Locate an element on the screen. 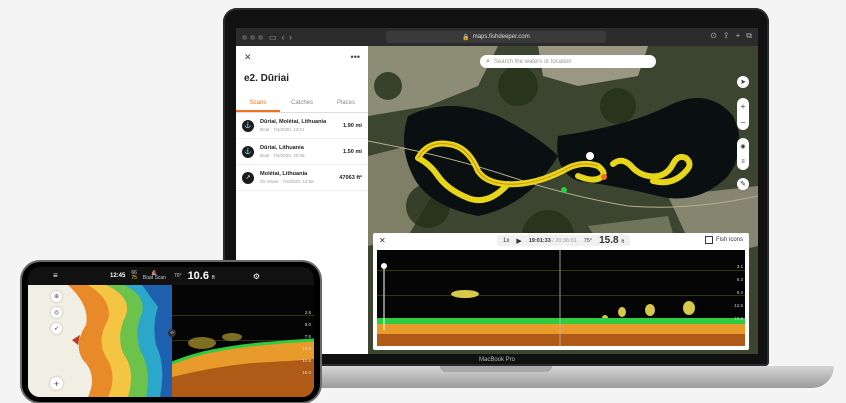  zoom-control: + − is located at coordinates (743, 114).